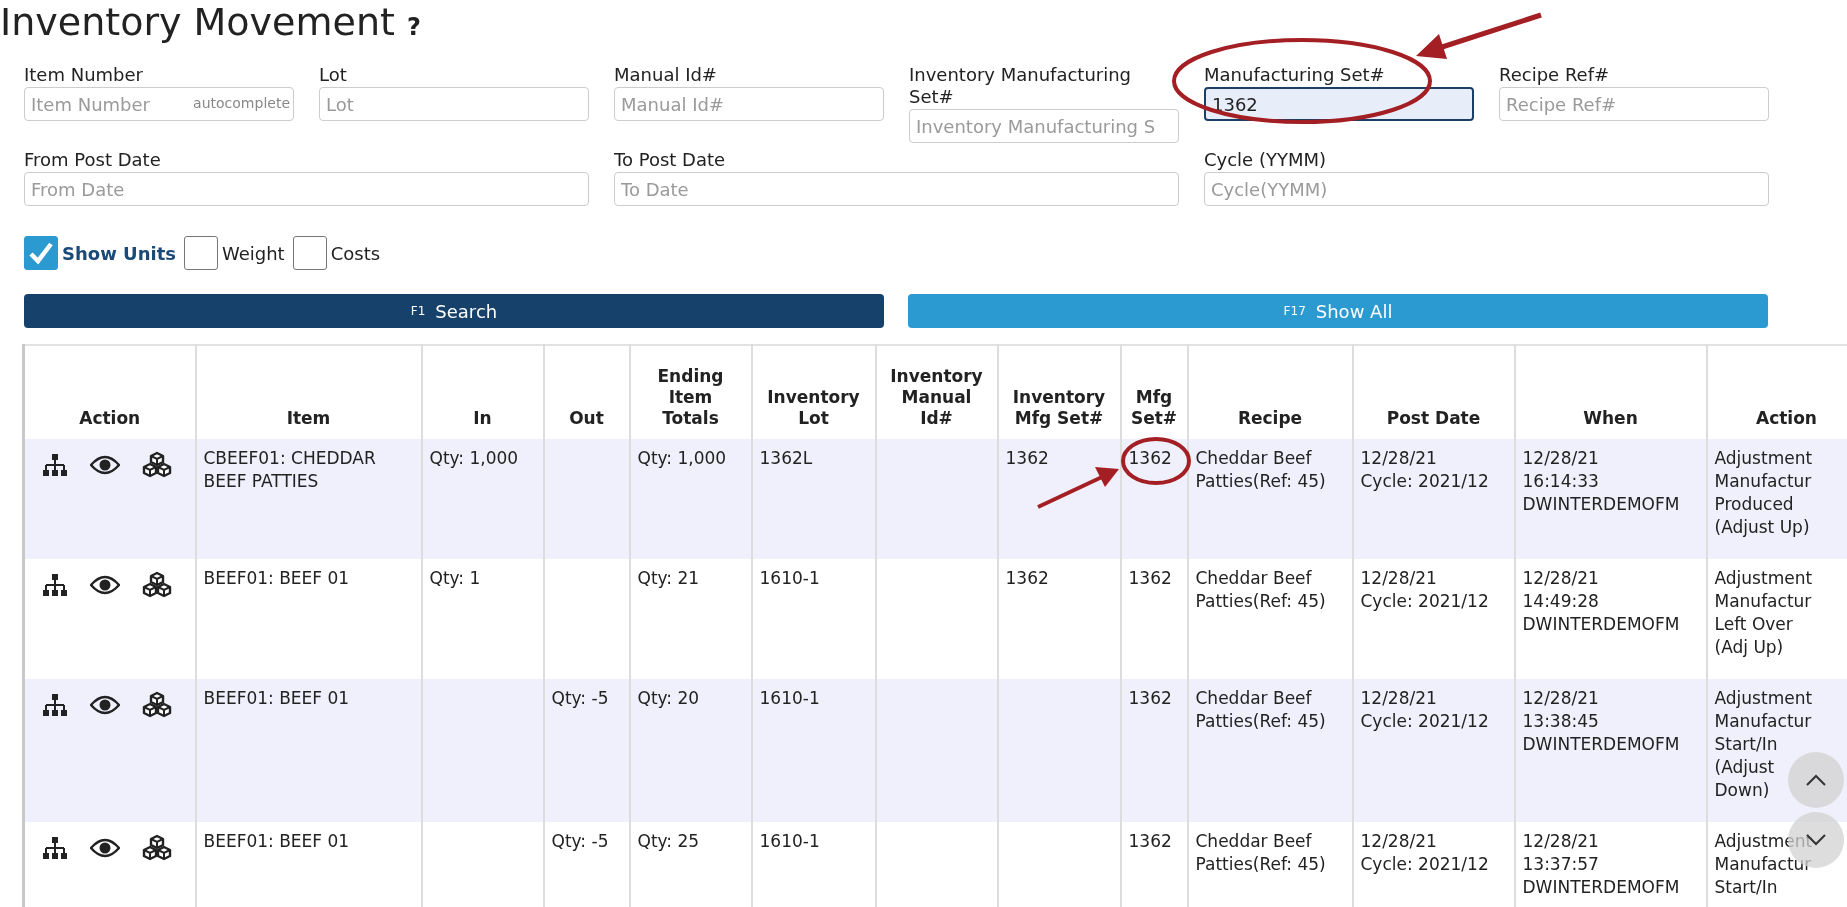 The image size is (1847, 907). I want to click on checkbox-label: Show Units, so click(119, 253).